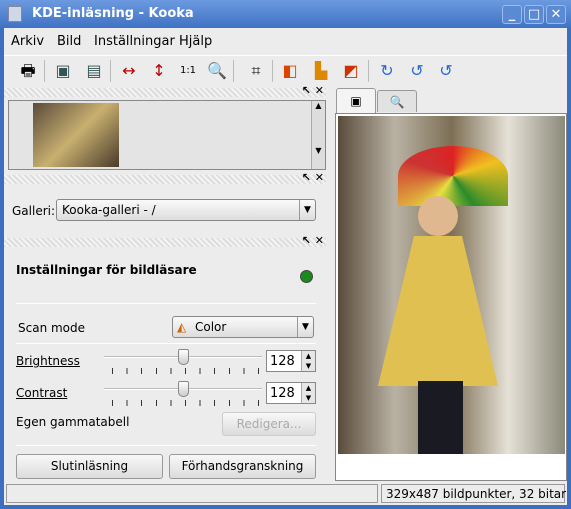  What do you see at coordinates (134, 41) in the screenshot?
I see `menu-installningar: Inställningar` at bounding box center [134, 41].